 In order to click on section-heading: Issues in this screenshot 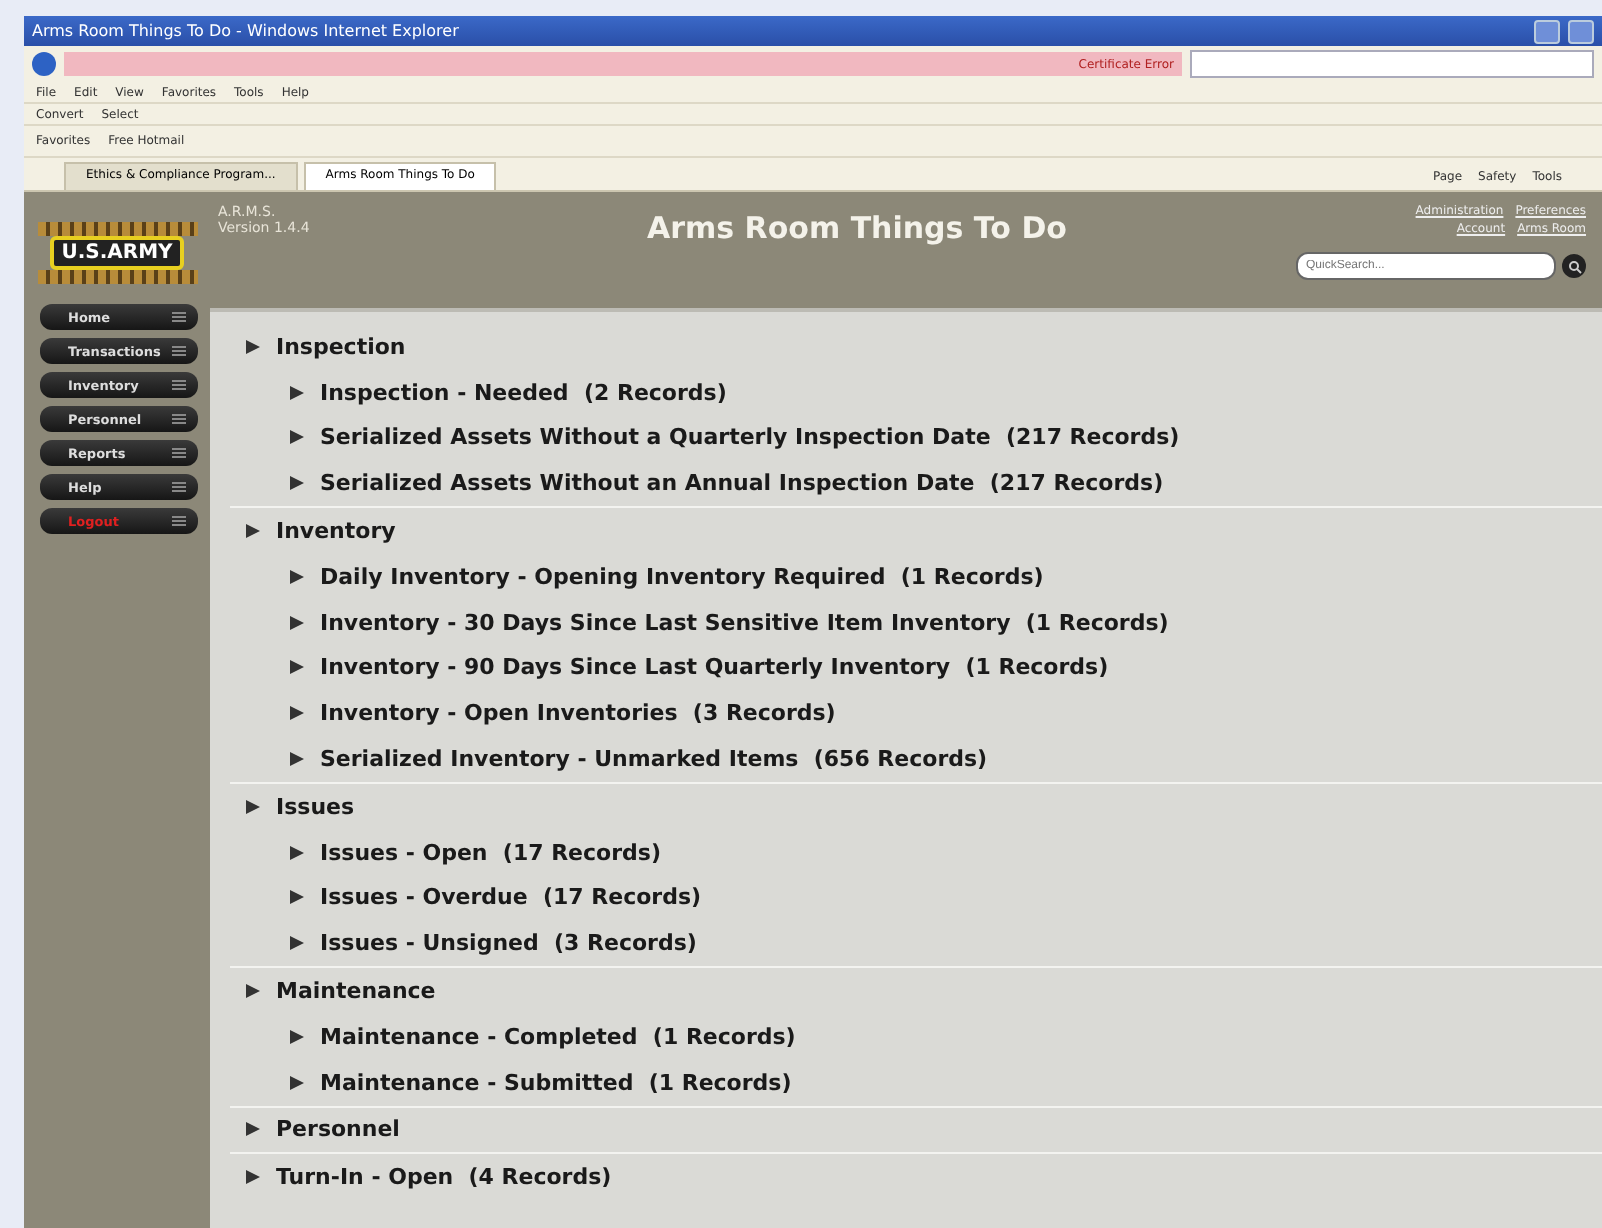, I will do `click(315, 806)`.